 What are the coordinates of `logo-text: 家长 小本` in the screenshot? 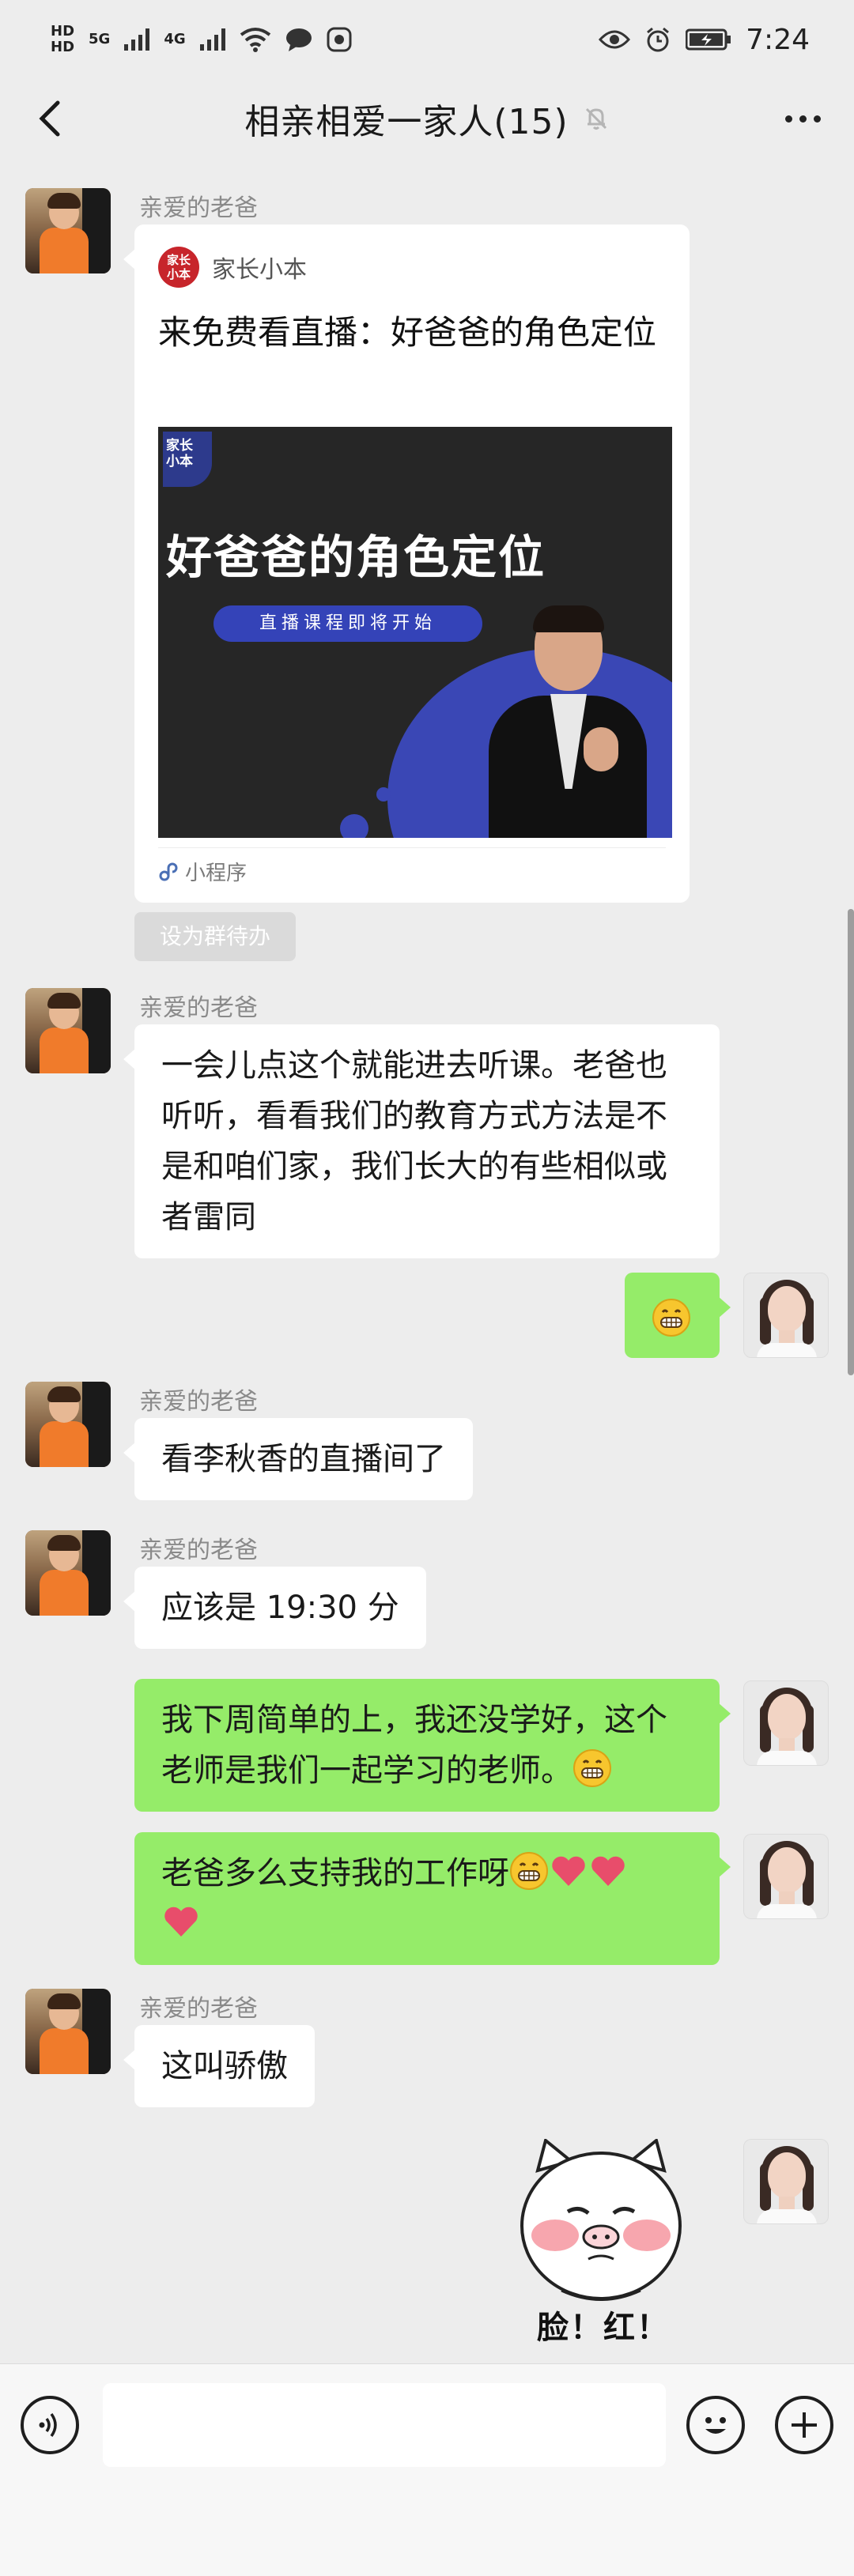 It's located at (178, 267).